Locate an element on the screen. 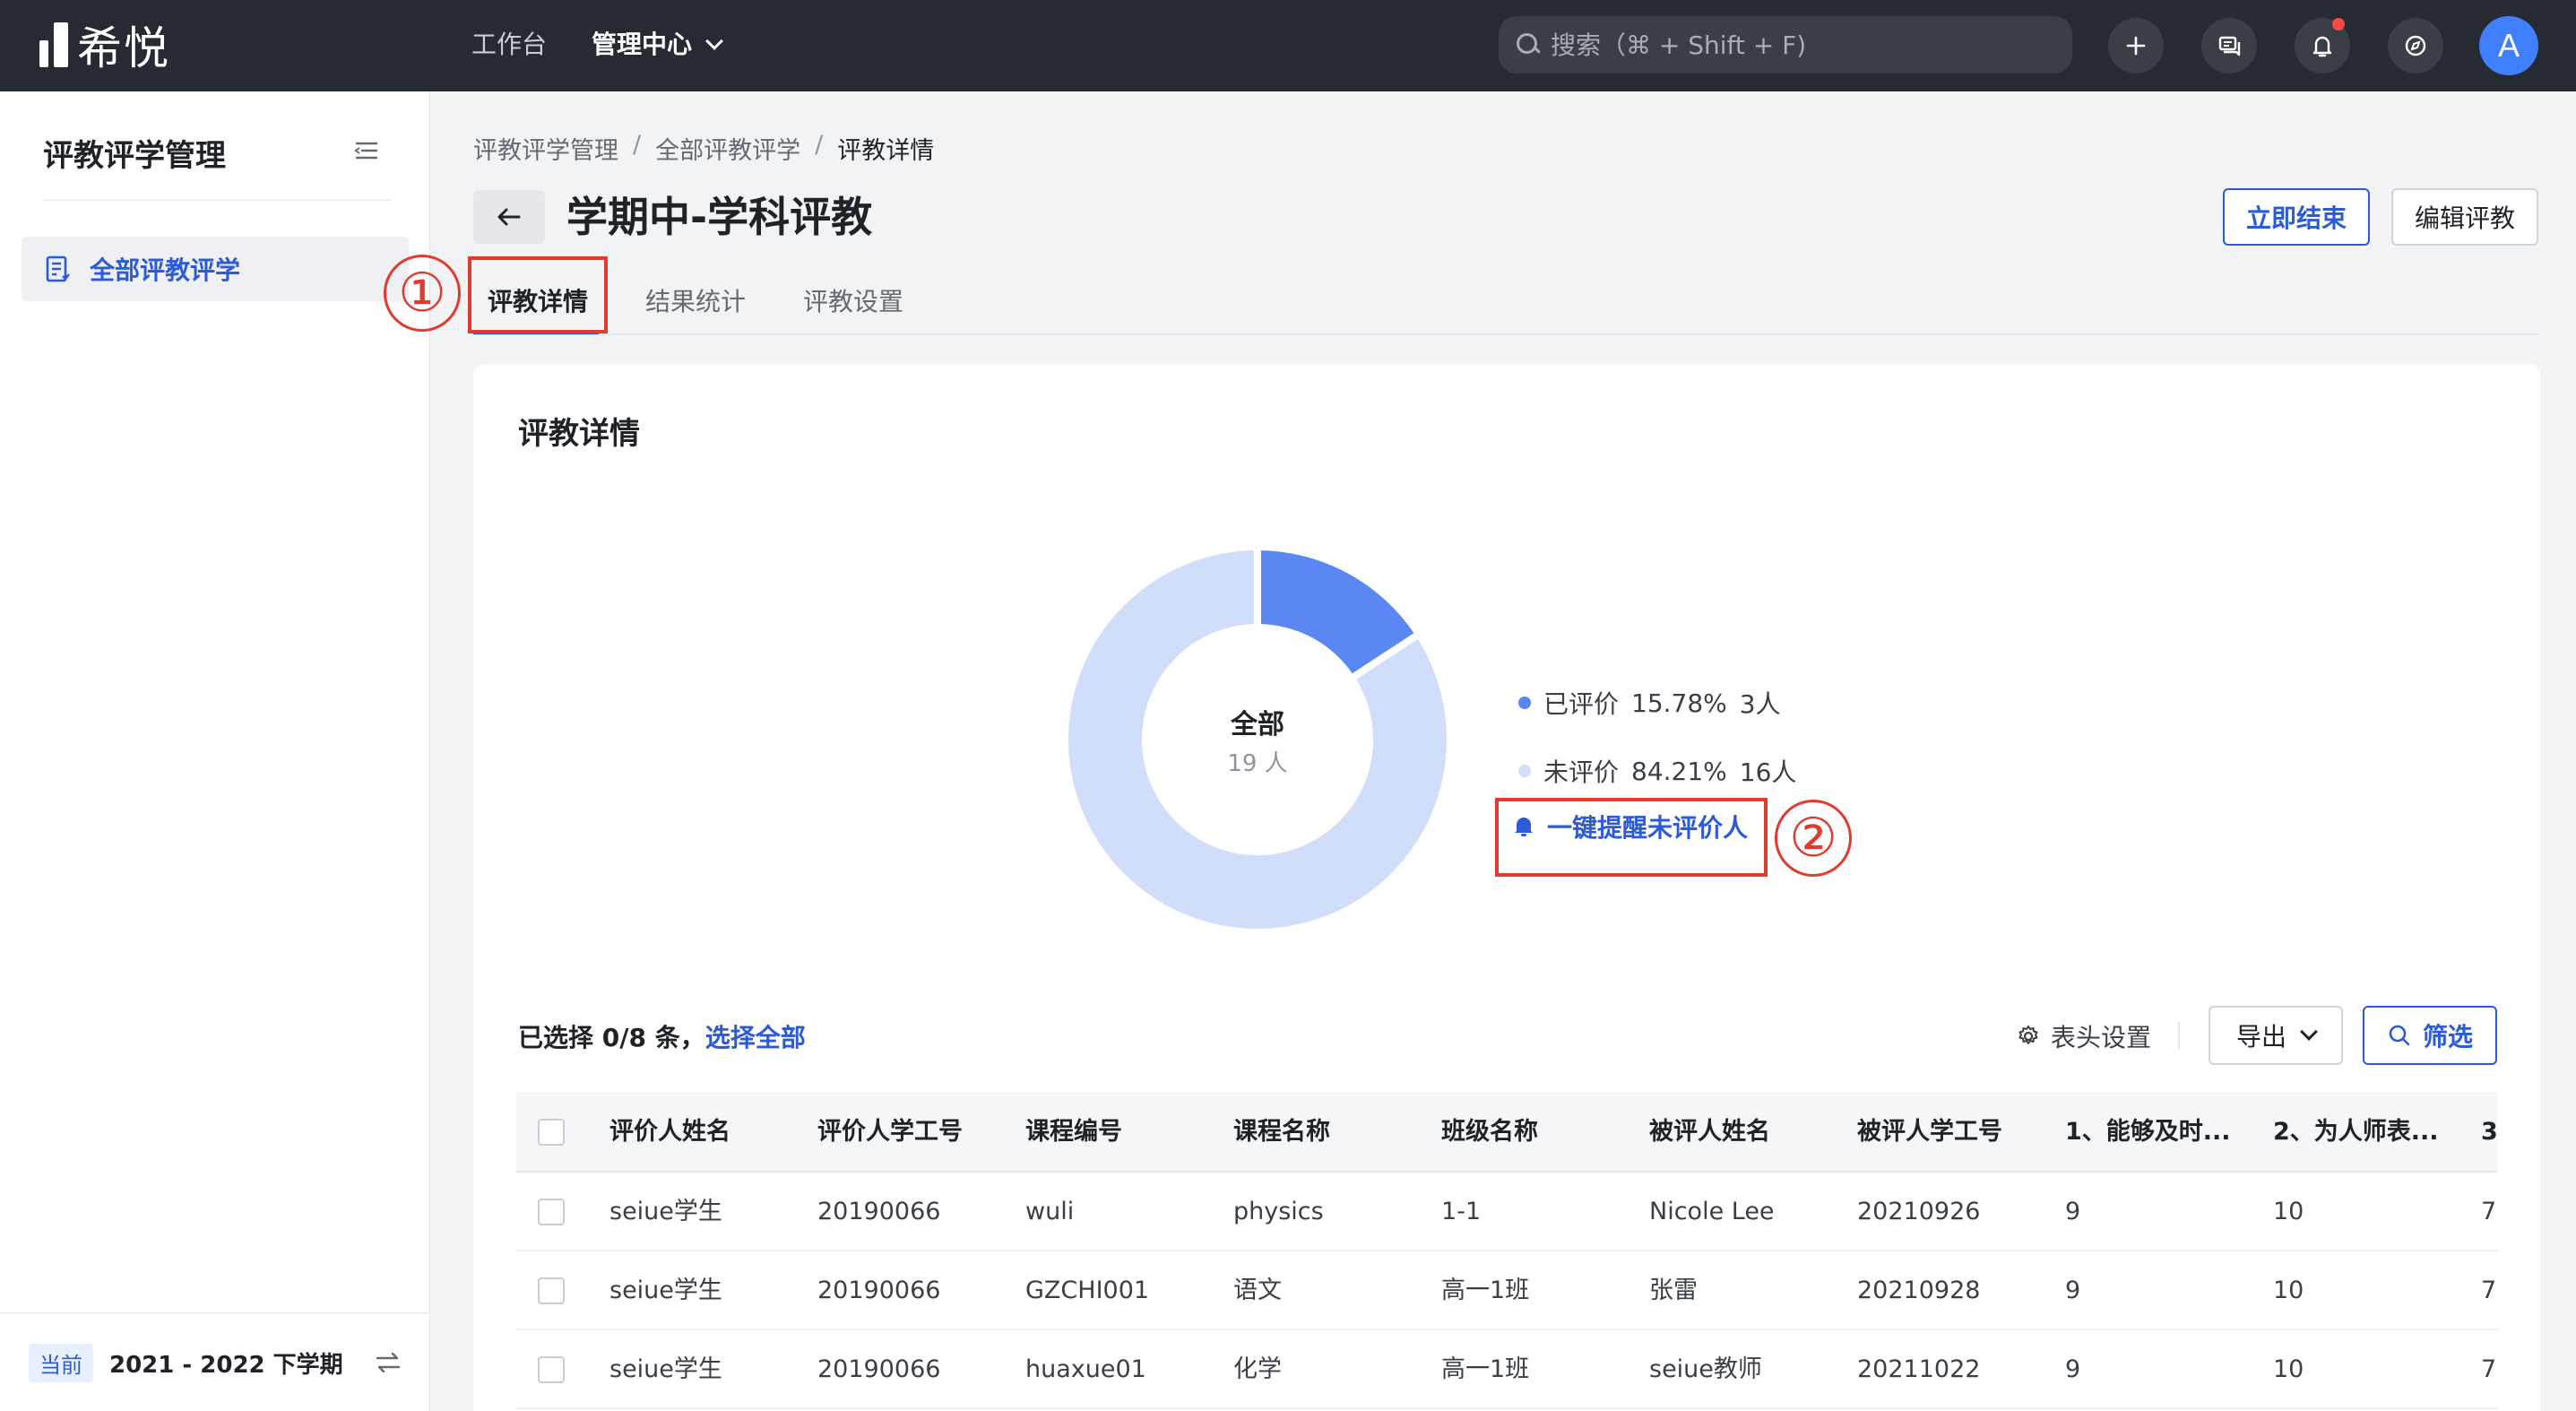 The height and width of the screenshot is (1411, 2576). edit-evaluation-button: 编辑评教 is located at coordinates (2464, 217).